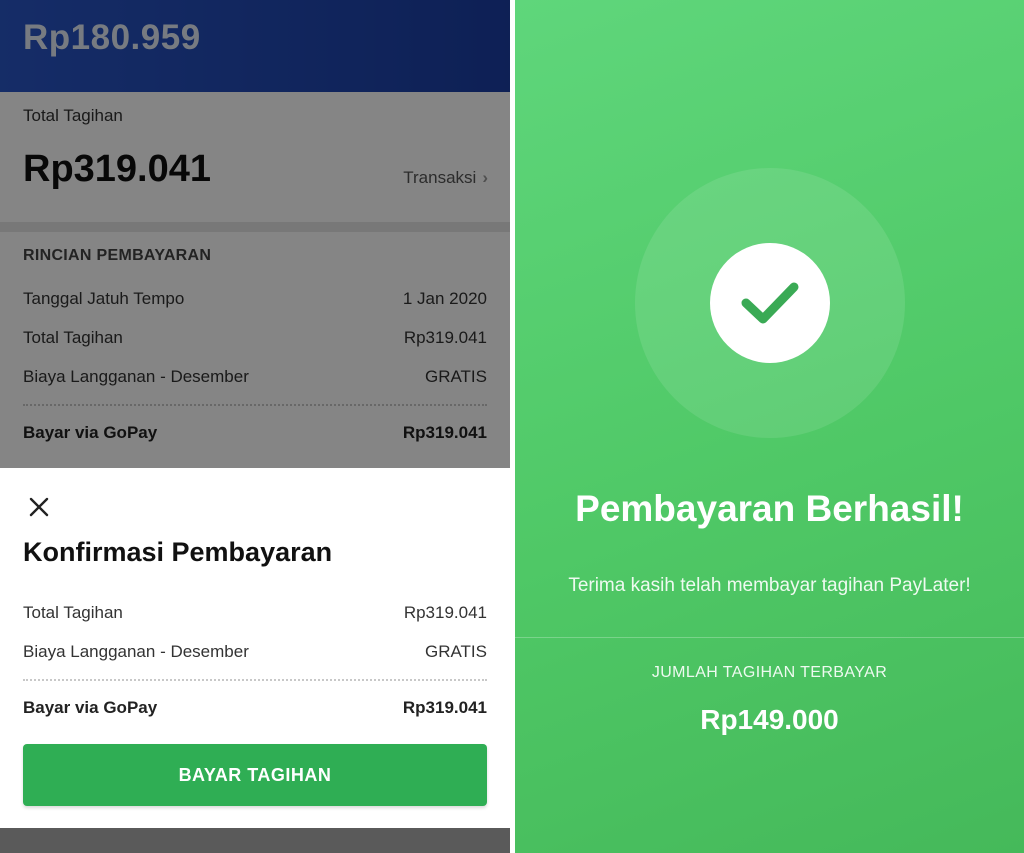  Describe the element at coordinates (255, 652) in the screenshot. I see `sheet-row: Biaya Langganan - Desember GRATIS` at that location.